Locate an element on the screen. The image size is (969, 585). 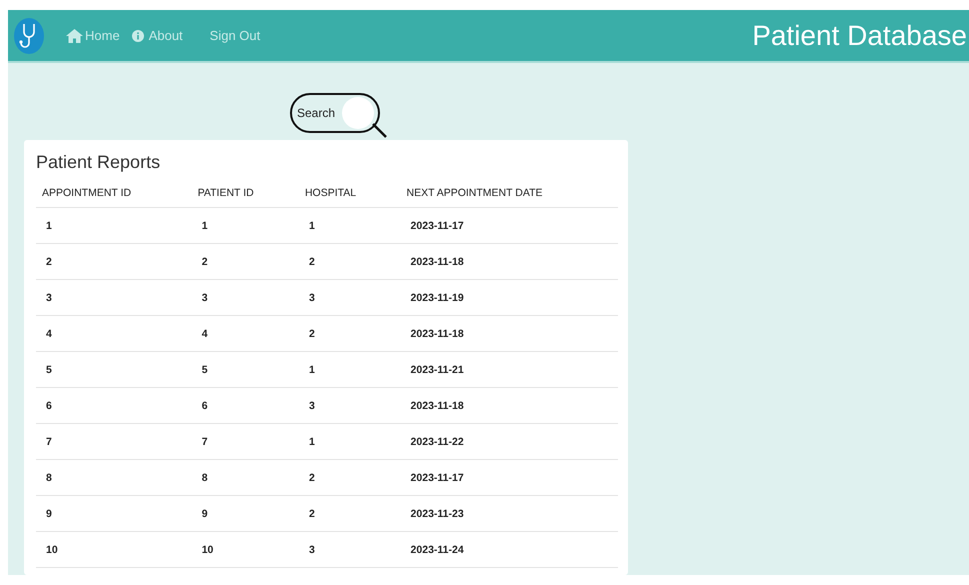
column-header: NEXT APPOINTMENT DATE is located at coordinates (509, 195).